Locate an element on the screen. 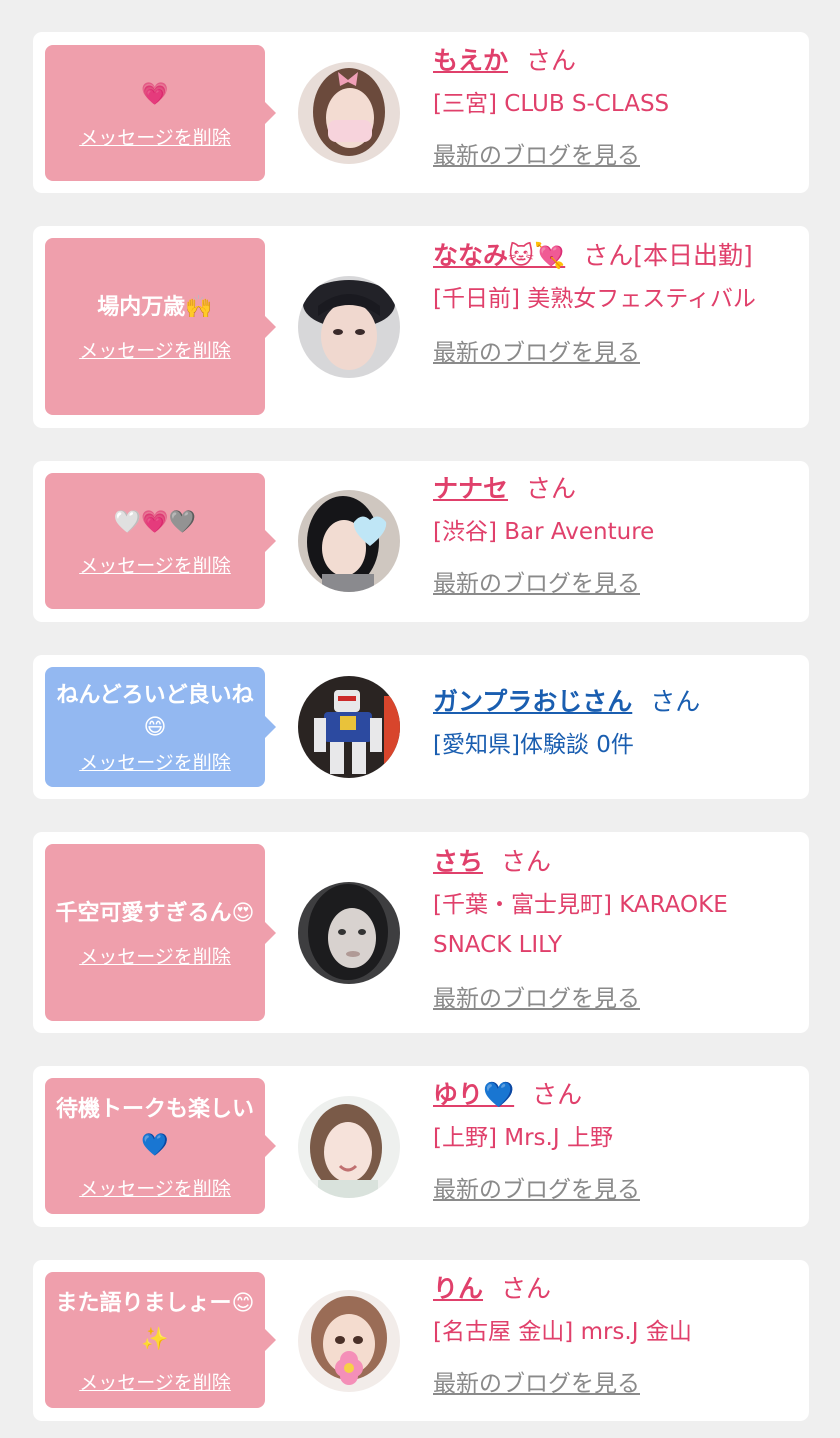  message-bubble: ねんどろいど良いね😄 メッセージを削除 is located at coordinates (160, 727).